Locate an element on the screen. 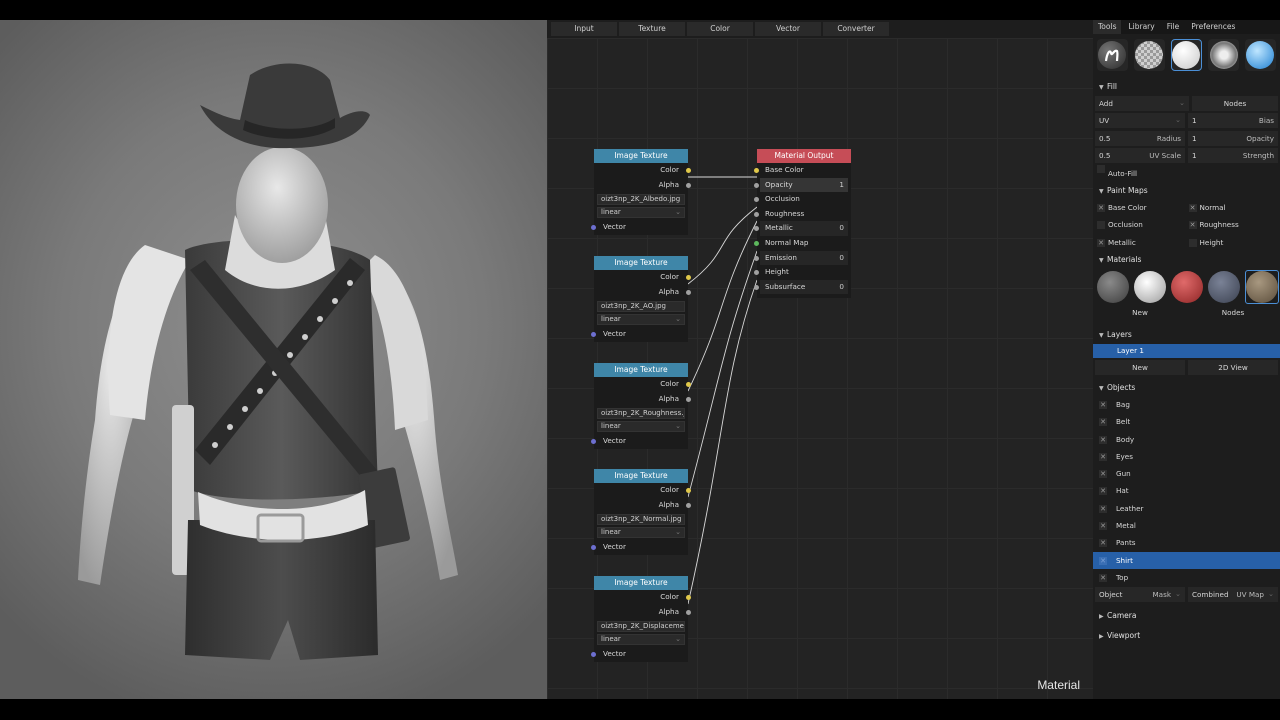 The image size is (1280, 720). blend-mode-select: Add is located at coordinates (1142, 103).